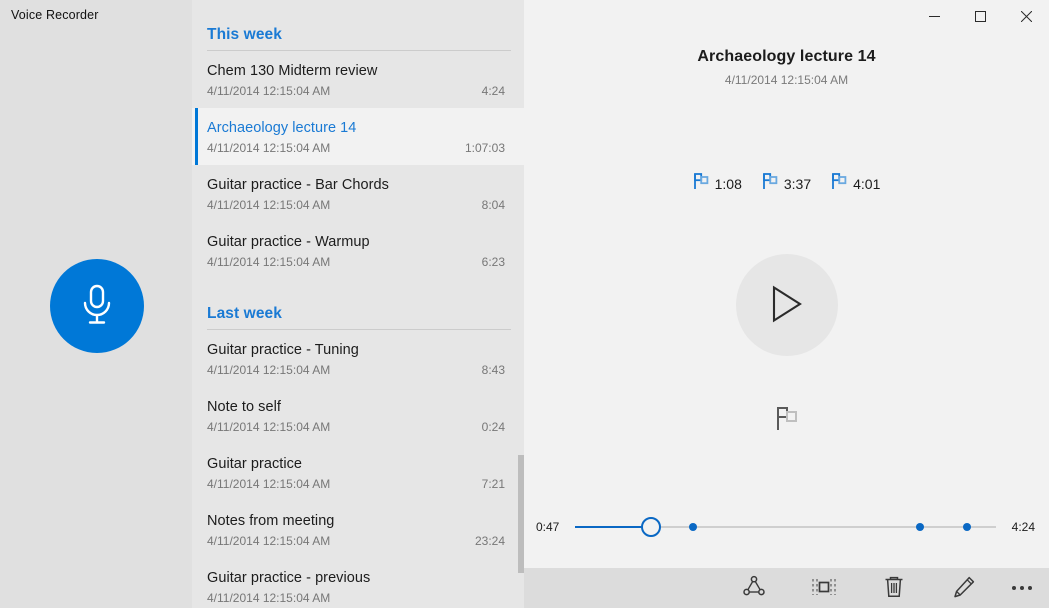  What do you see at coordinates (365, 205) in the screenshot?
I see `recording-meta: 4/11/2014 12:15:04 AM 8:04` at bounding box center [365, 205].